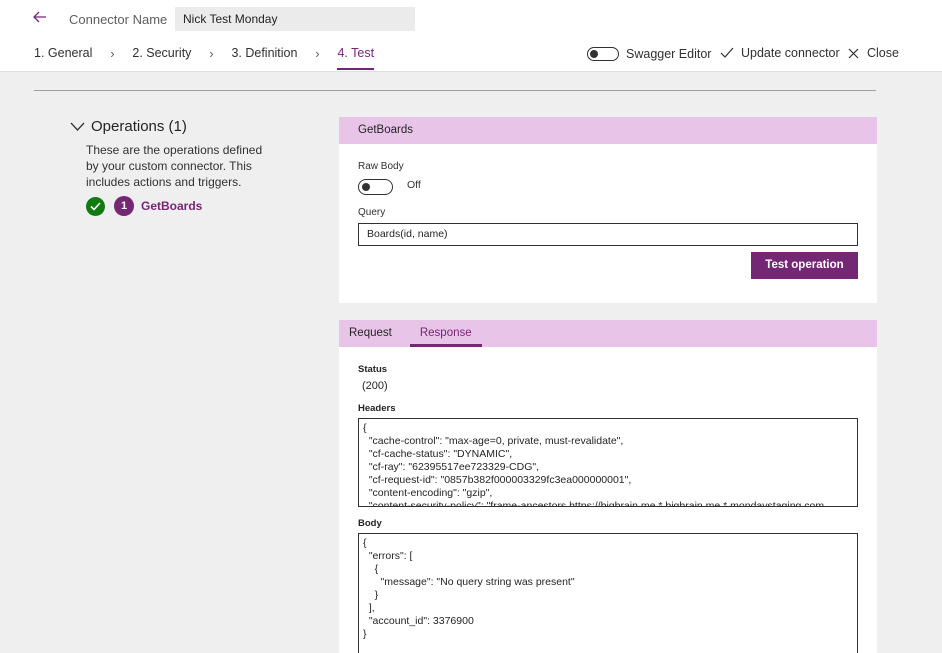  I want to click on success-check-icon, so click(95, 206).